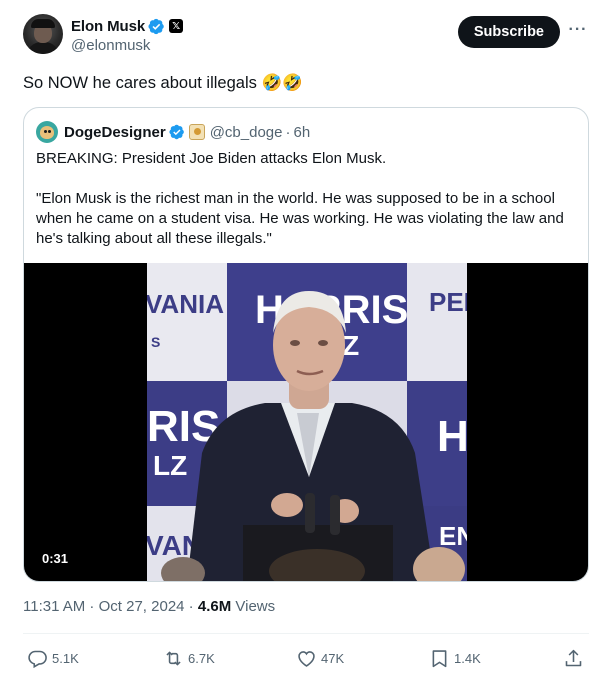 The image size is (601, 676). I want to click on author-name-row: Elon Musk 𝕏, so click(127, 26).